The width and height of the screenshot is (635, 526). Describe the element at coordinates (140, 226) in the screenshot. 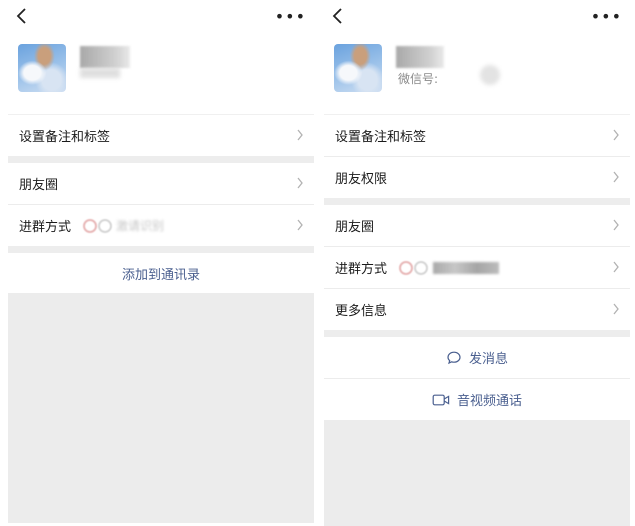

I see `blurred-group-text: 激请识别` at that location.